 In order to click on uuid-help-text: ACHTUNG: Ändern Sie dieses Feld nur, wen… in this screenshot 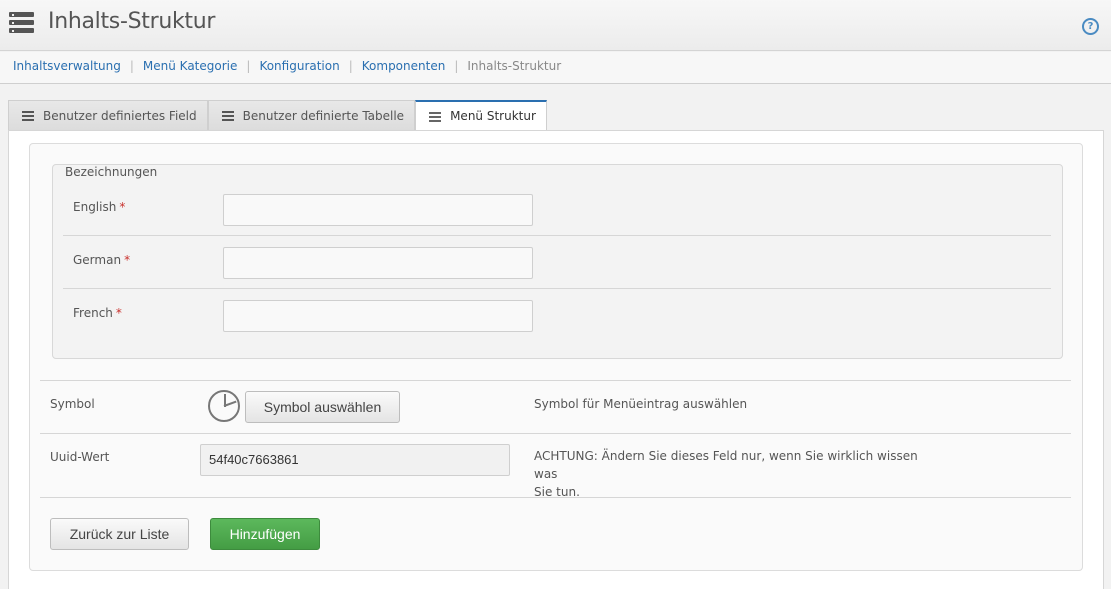, I will do `click(734, 474)`.